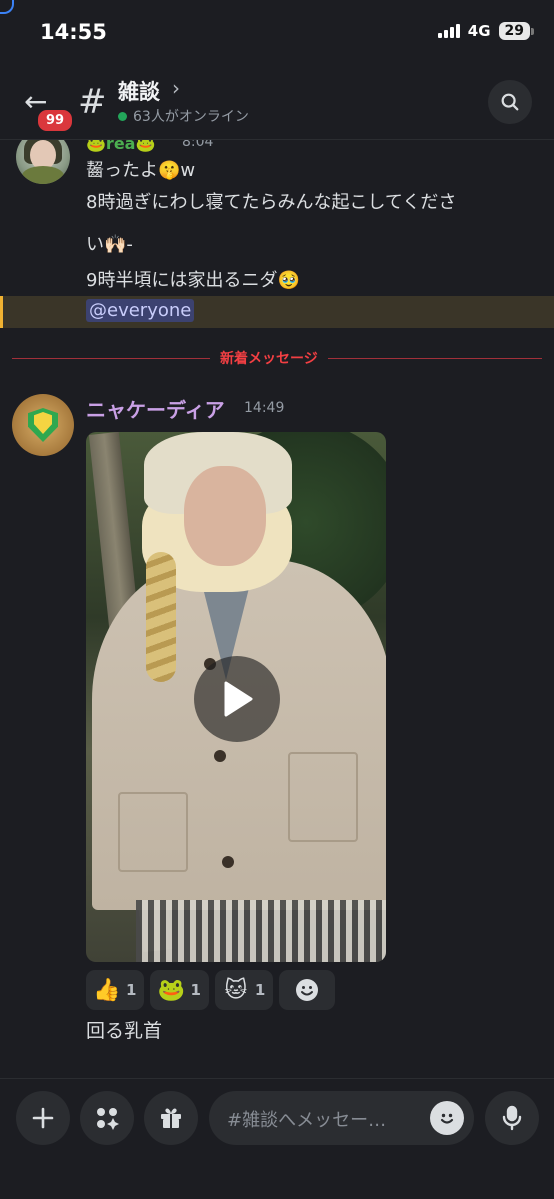  I want to click on online-status: 63人がオンライン, so click(183, 116).